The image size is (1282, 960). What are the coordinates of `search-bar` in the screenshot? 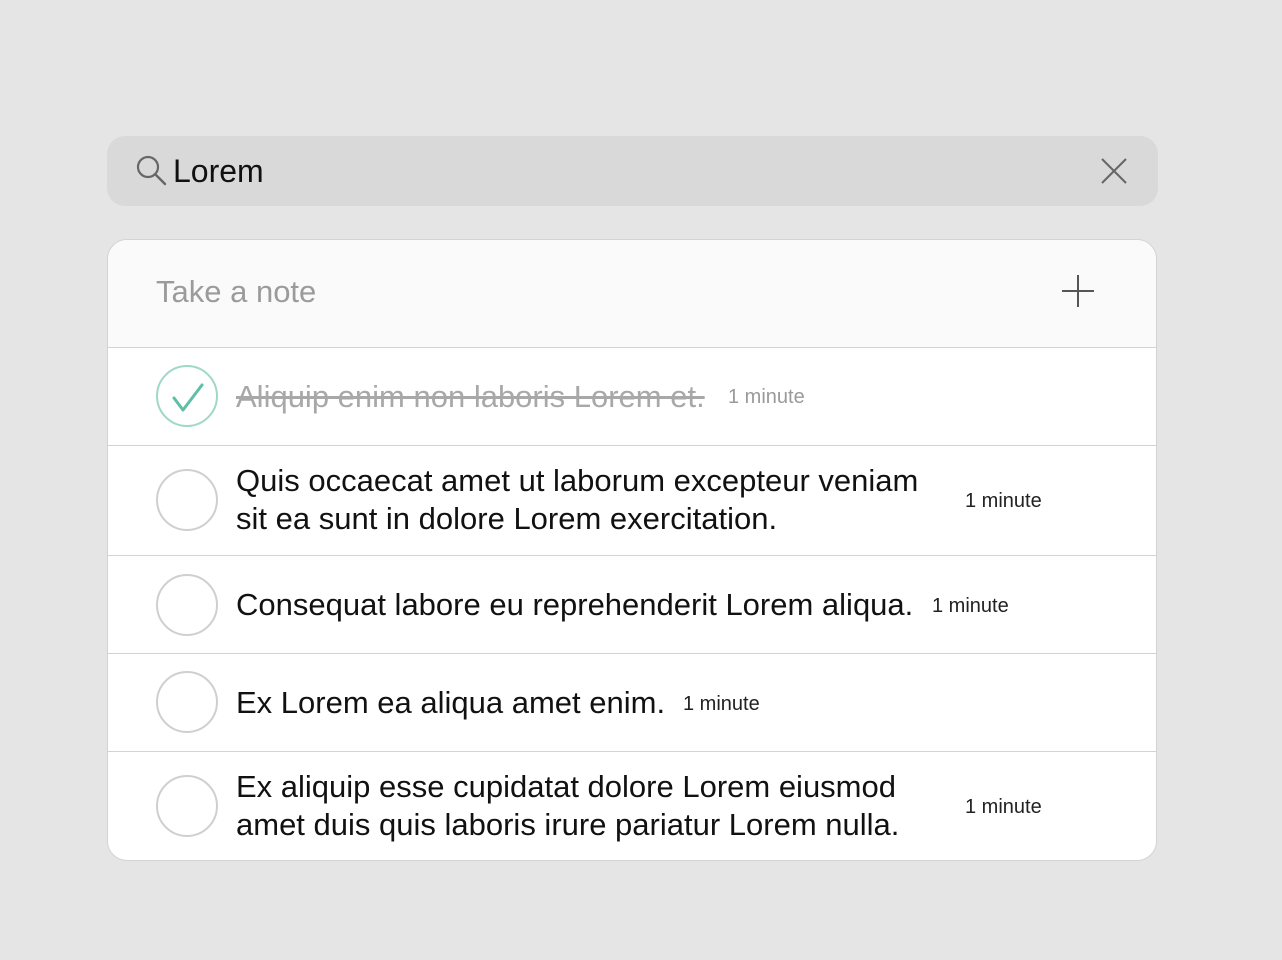 It's located at (632, 171).